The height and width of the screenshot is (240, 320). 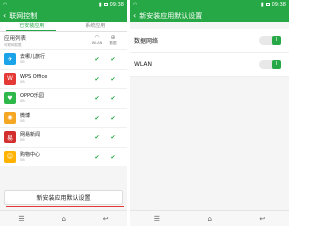 What do you see at coordinates (143, 64) in the screenshot?
I see `setting-label: WLAN` at bounding box center [143, 64].